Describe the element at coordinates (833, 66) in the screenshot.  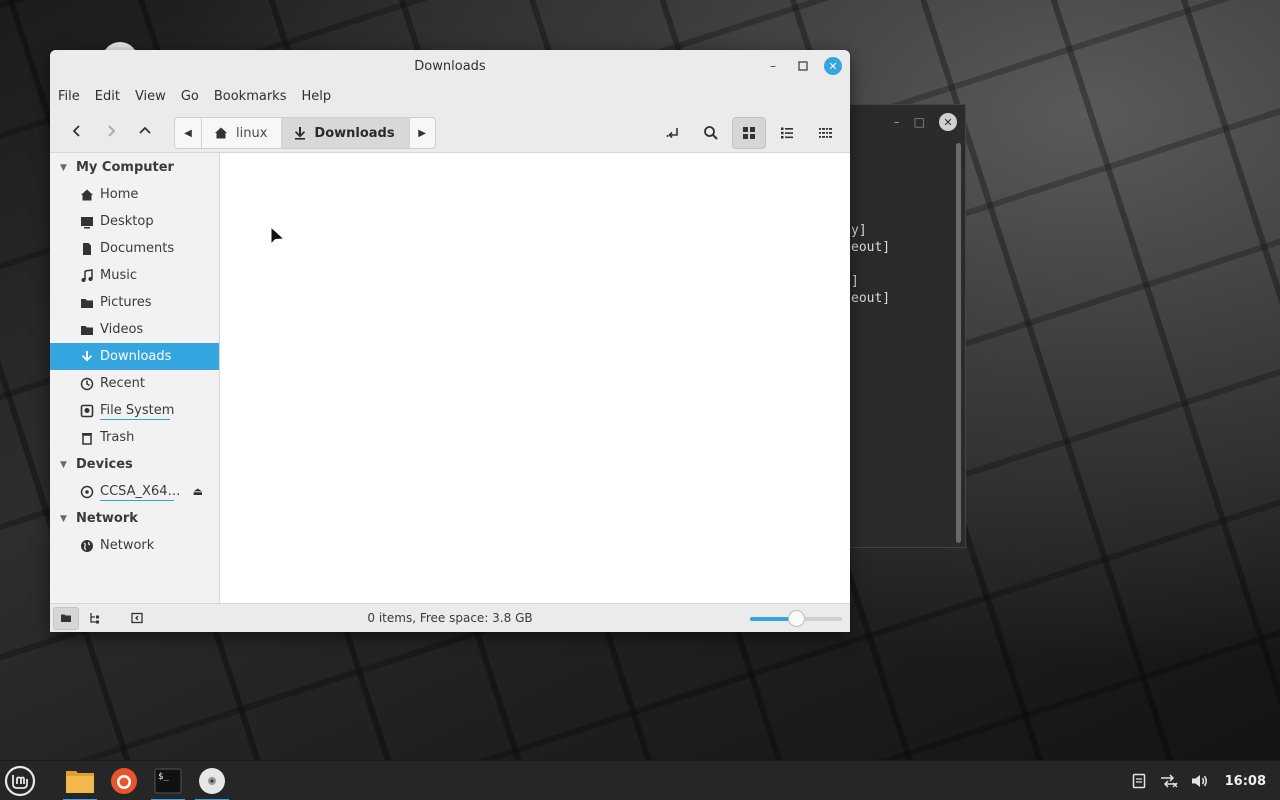
I see `close-button: ✕` at that location.